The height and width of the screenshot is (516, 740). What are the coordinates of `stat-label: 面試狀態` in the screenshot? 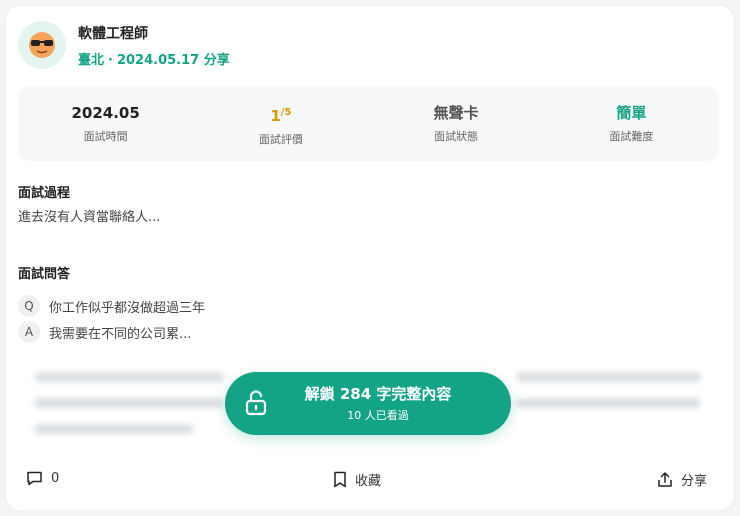 It's located at (456, 136).